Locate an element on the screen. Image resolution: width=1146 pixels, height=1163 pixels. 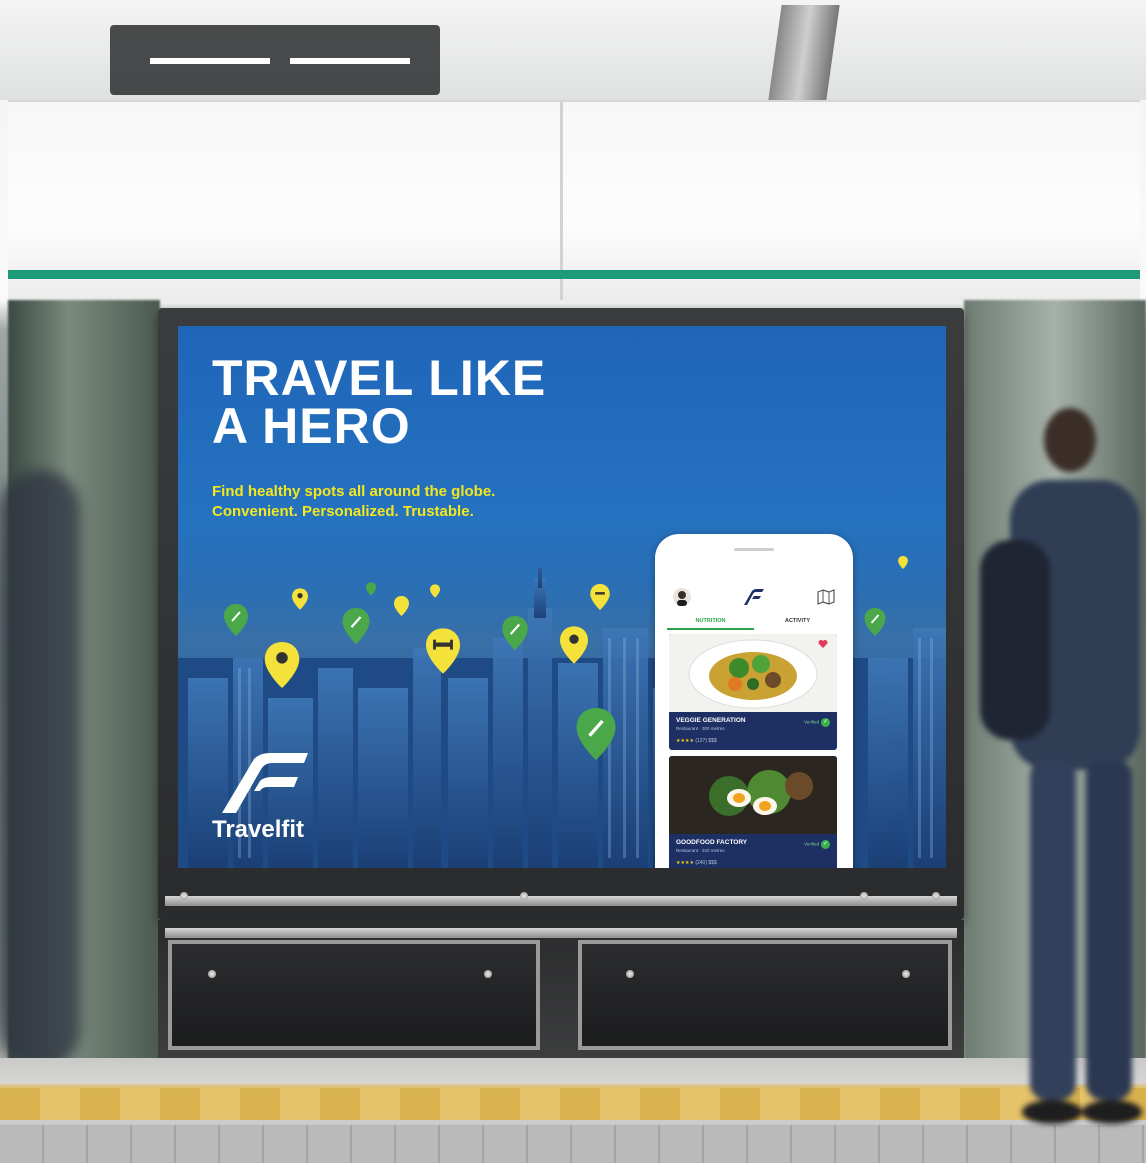
blurred-passenger-left is located at coordinates (40, 770).